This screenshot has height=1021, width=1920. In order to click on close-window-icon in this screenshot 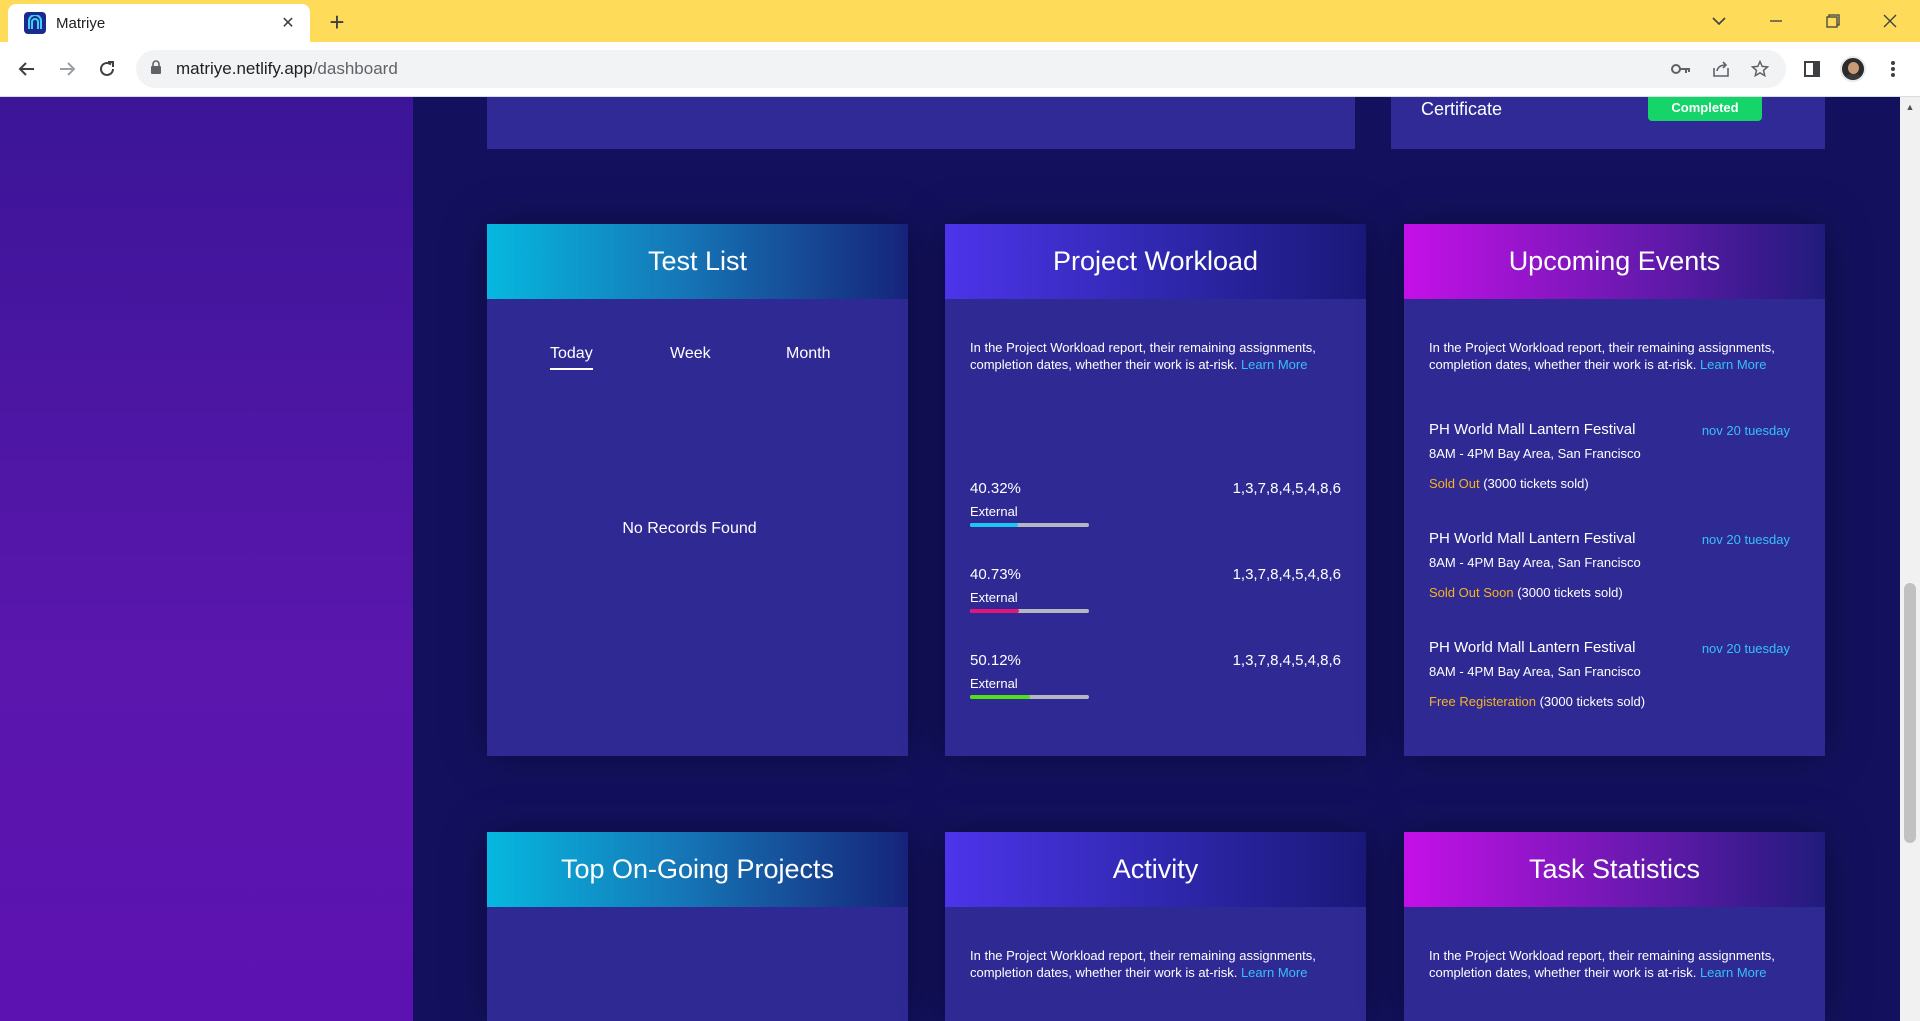, I will do `click(1890, 21)`.